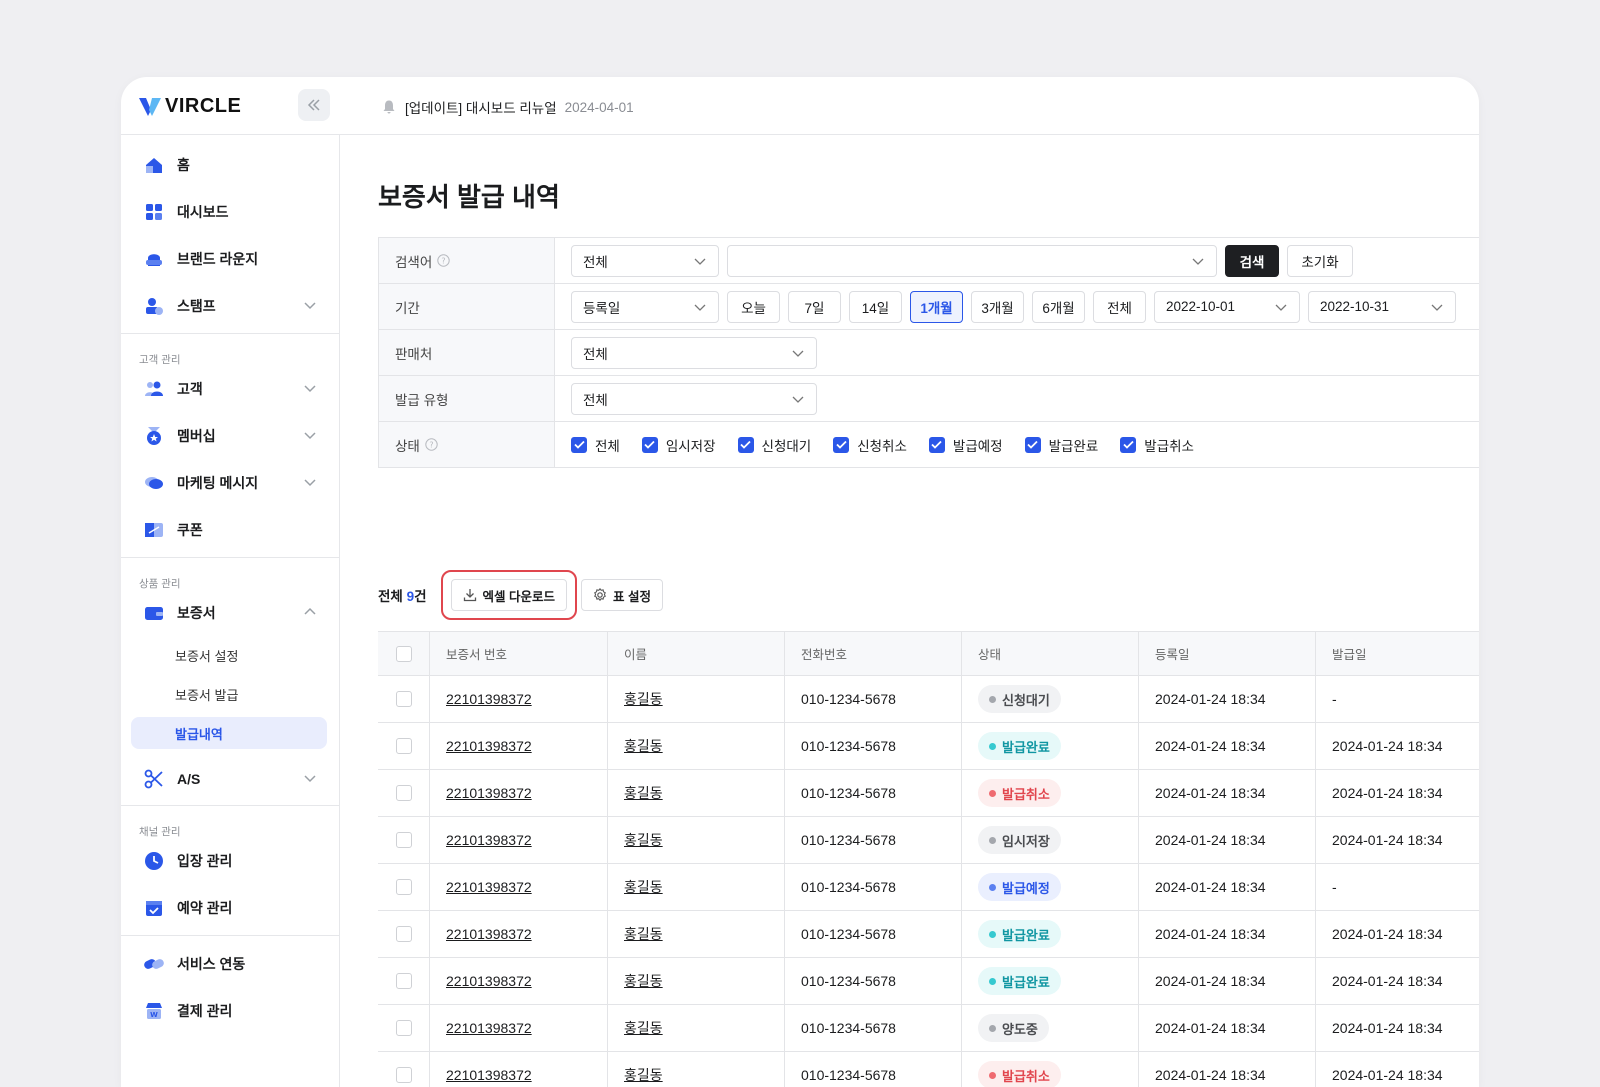 The height and width of the screenshot is (1087, 1600). What do you see at coordinates (694, 352) in the screenshot?
I see `seller-select: 전체` at bounding box center [694, 352].